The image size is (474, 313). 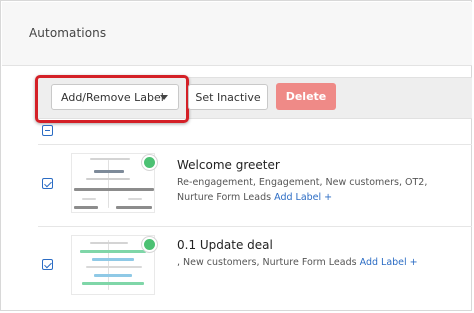 What do you see at coordinates (228, 165) in the screenshot?
I see `automation-title: Welcome greeter` at bounding box center [228, 165].